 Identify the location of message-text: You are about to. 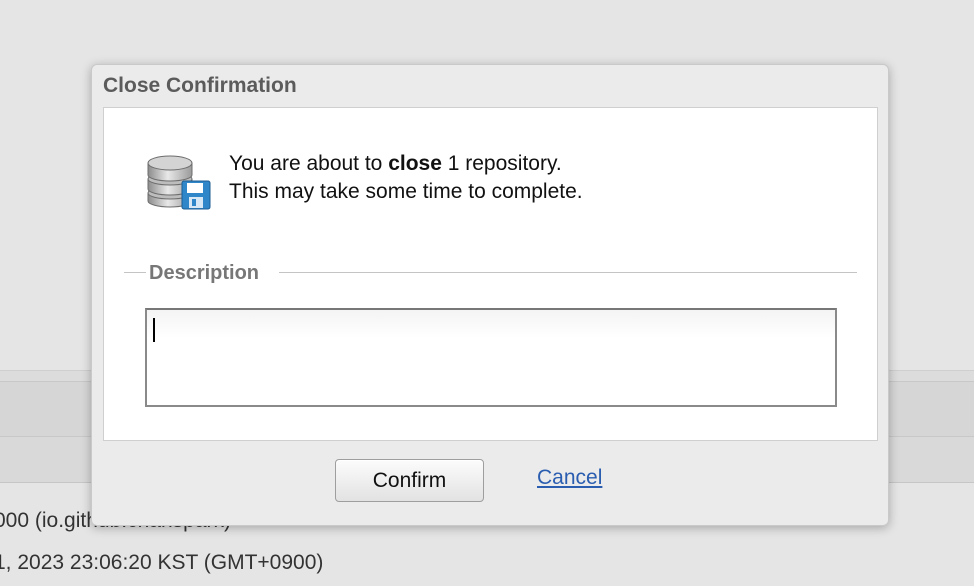
(309, 163).